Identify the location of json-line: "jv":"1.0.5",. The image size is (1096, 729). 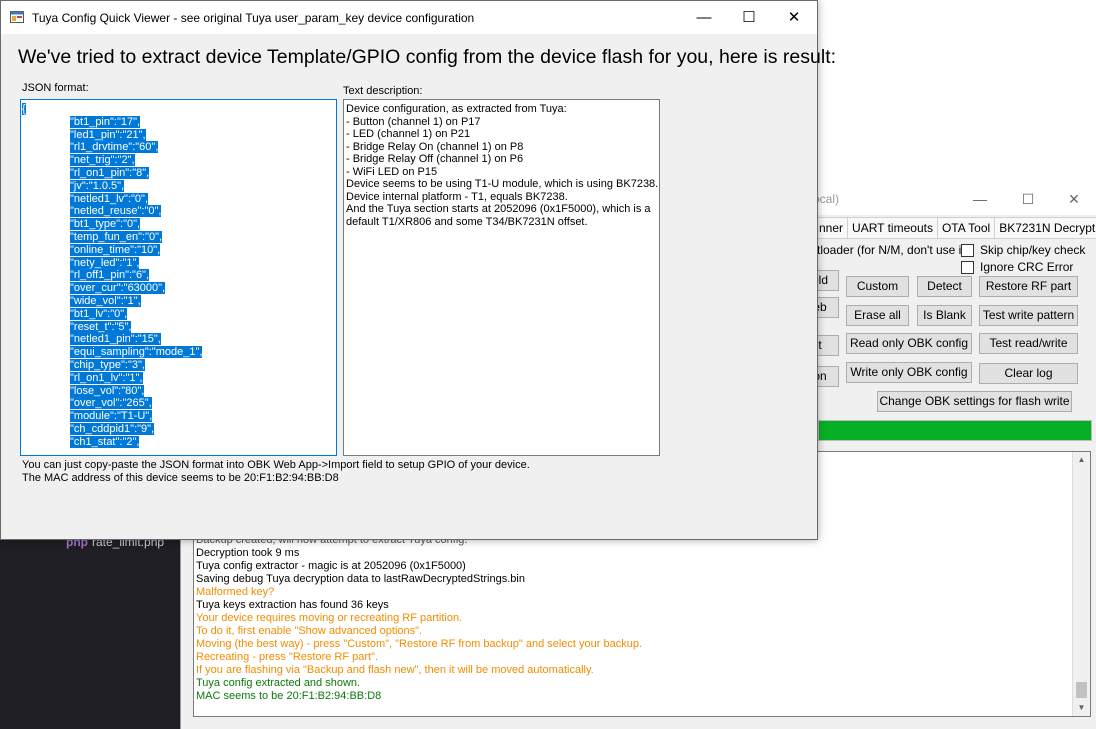
(112, 186).